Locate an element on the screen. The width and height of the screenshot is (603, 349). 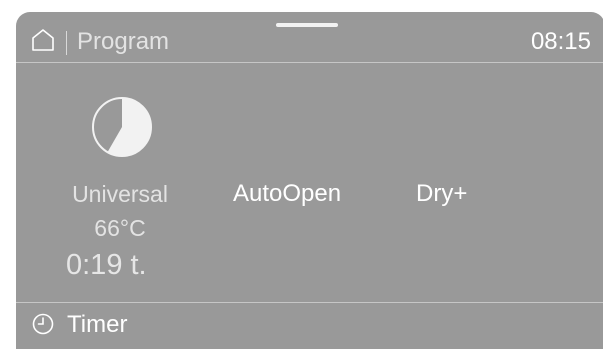
program-name: Universal is located at coordinates (120, 194).